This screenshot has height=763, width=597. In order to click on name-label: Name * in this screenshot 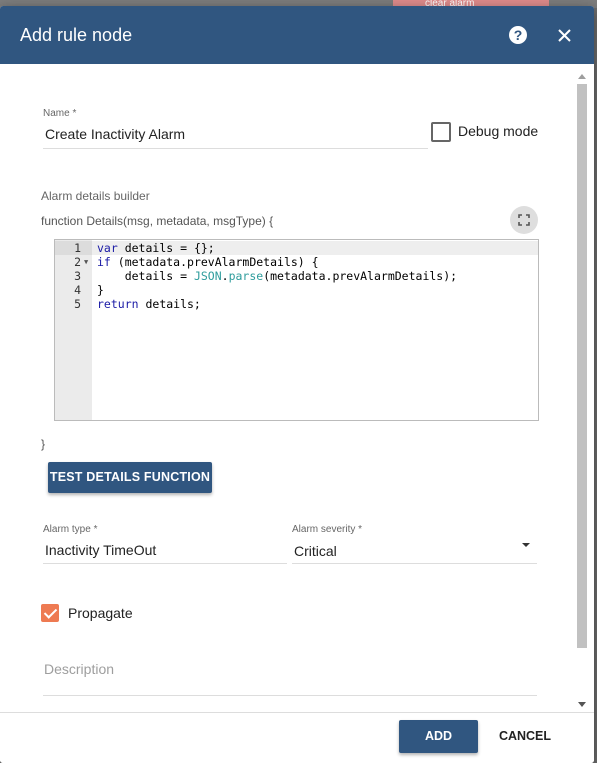, I will do `click(60, 113)`.